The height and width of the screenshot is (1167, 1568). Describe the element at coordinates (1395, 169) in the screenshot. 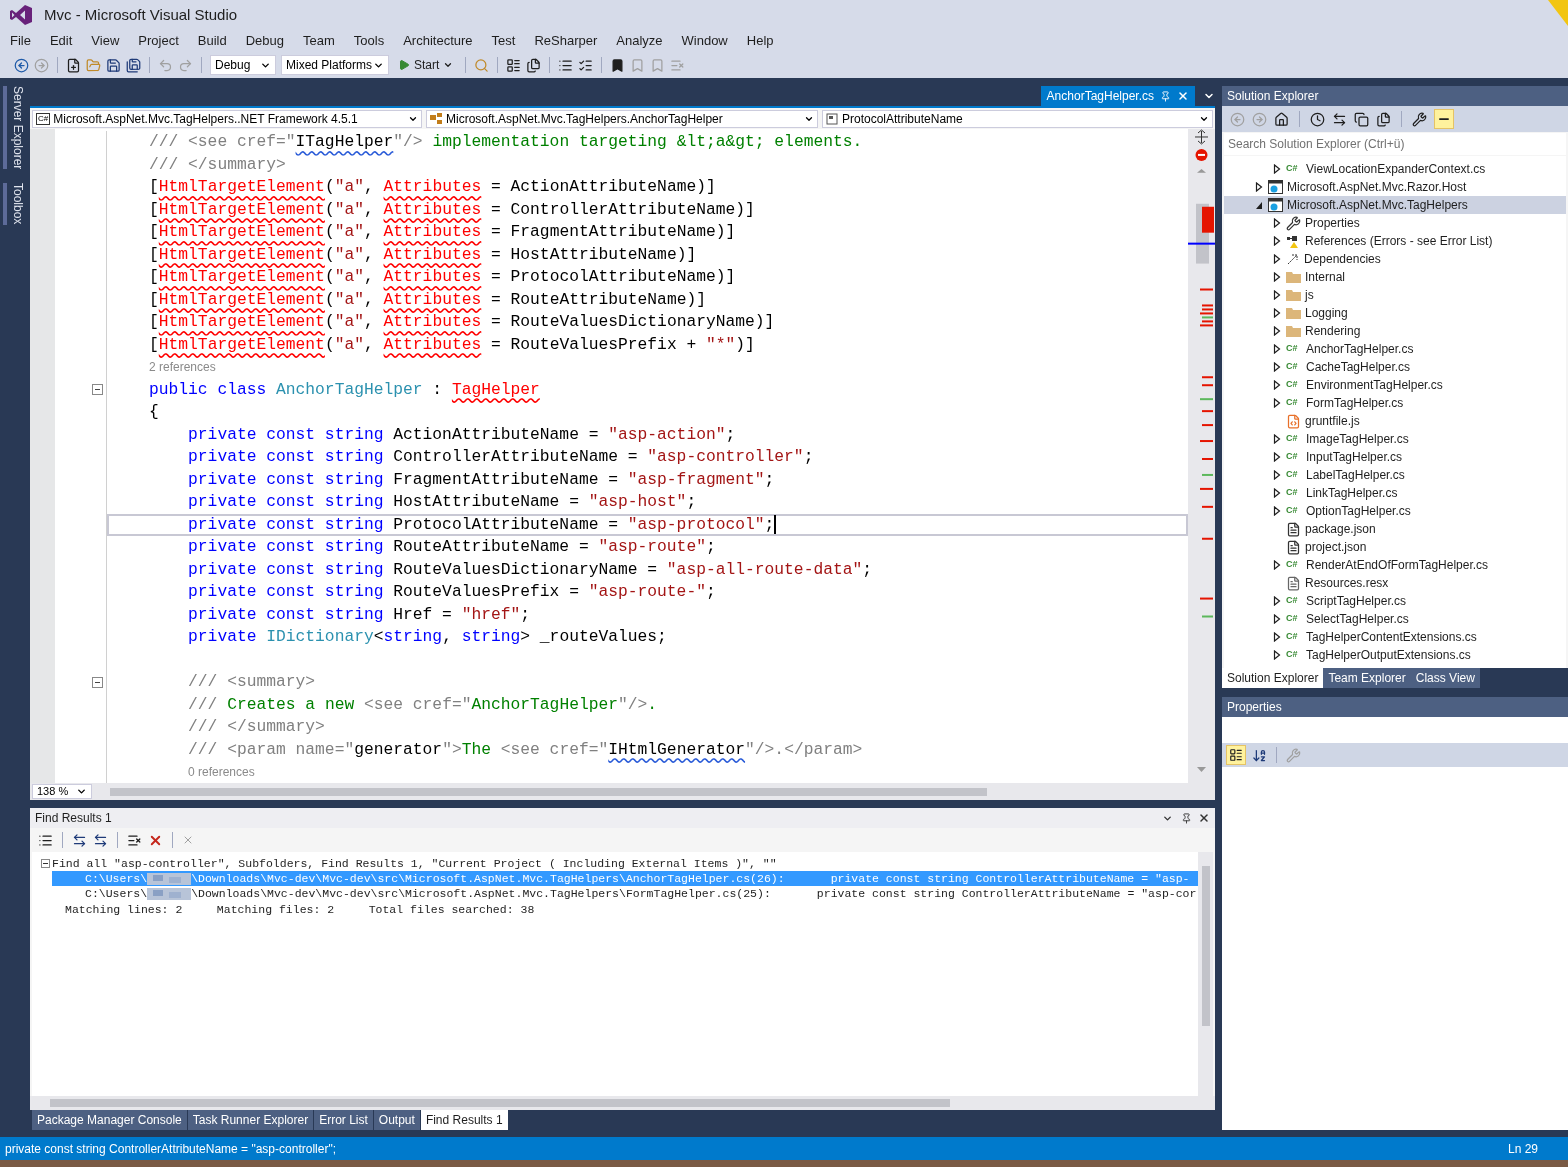

I see `tree-item: C# ViewLocationExpanderContext.cs` at that location.